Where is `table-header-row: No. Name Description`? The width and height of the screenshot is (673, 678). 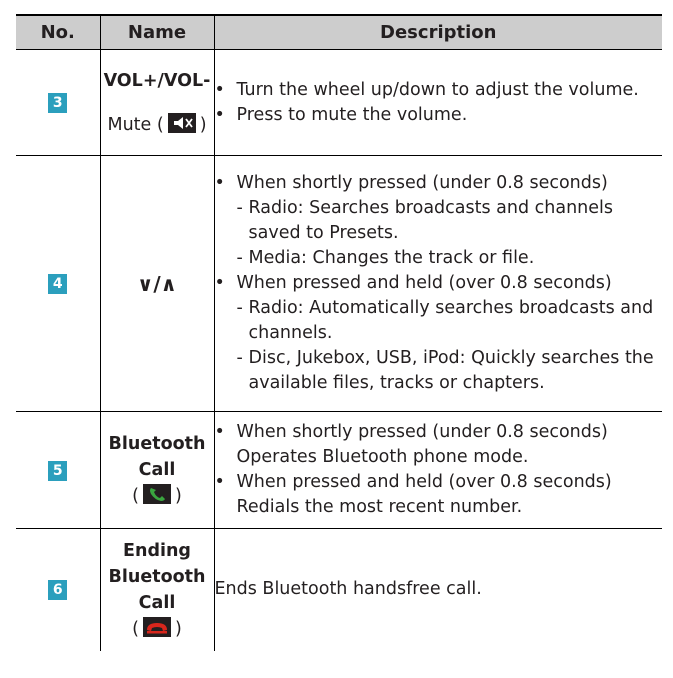
table-header-row: No. Name Description is located at coordinates (339, 32).